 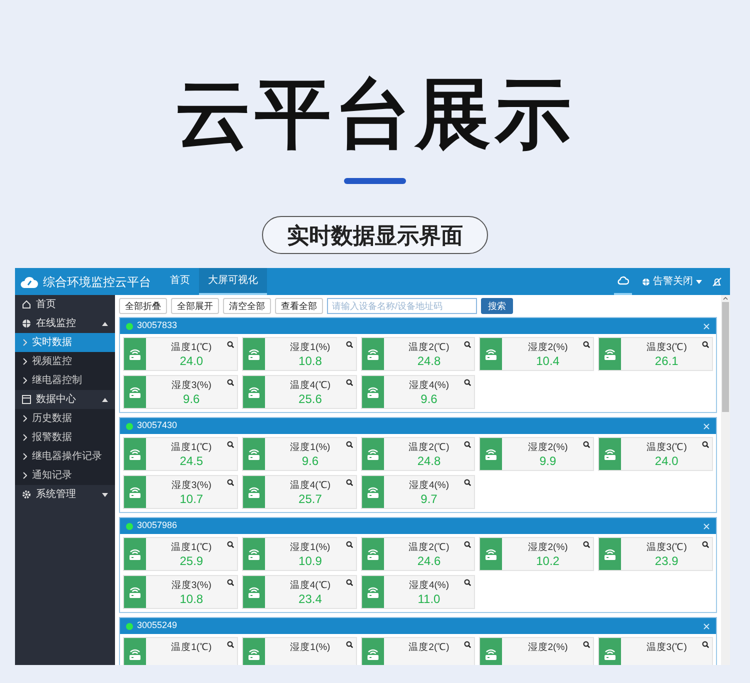 I want to click on search-field: 请输入设备名称/设备地址码, so click(x=402, y=306).